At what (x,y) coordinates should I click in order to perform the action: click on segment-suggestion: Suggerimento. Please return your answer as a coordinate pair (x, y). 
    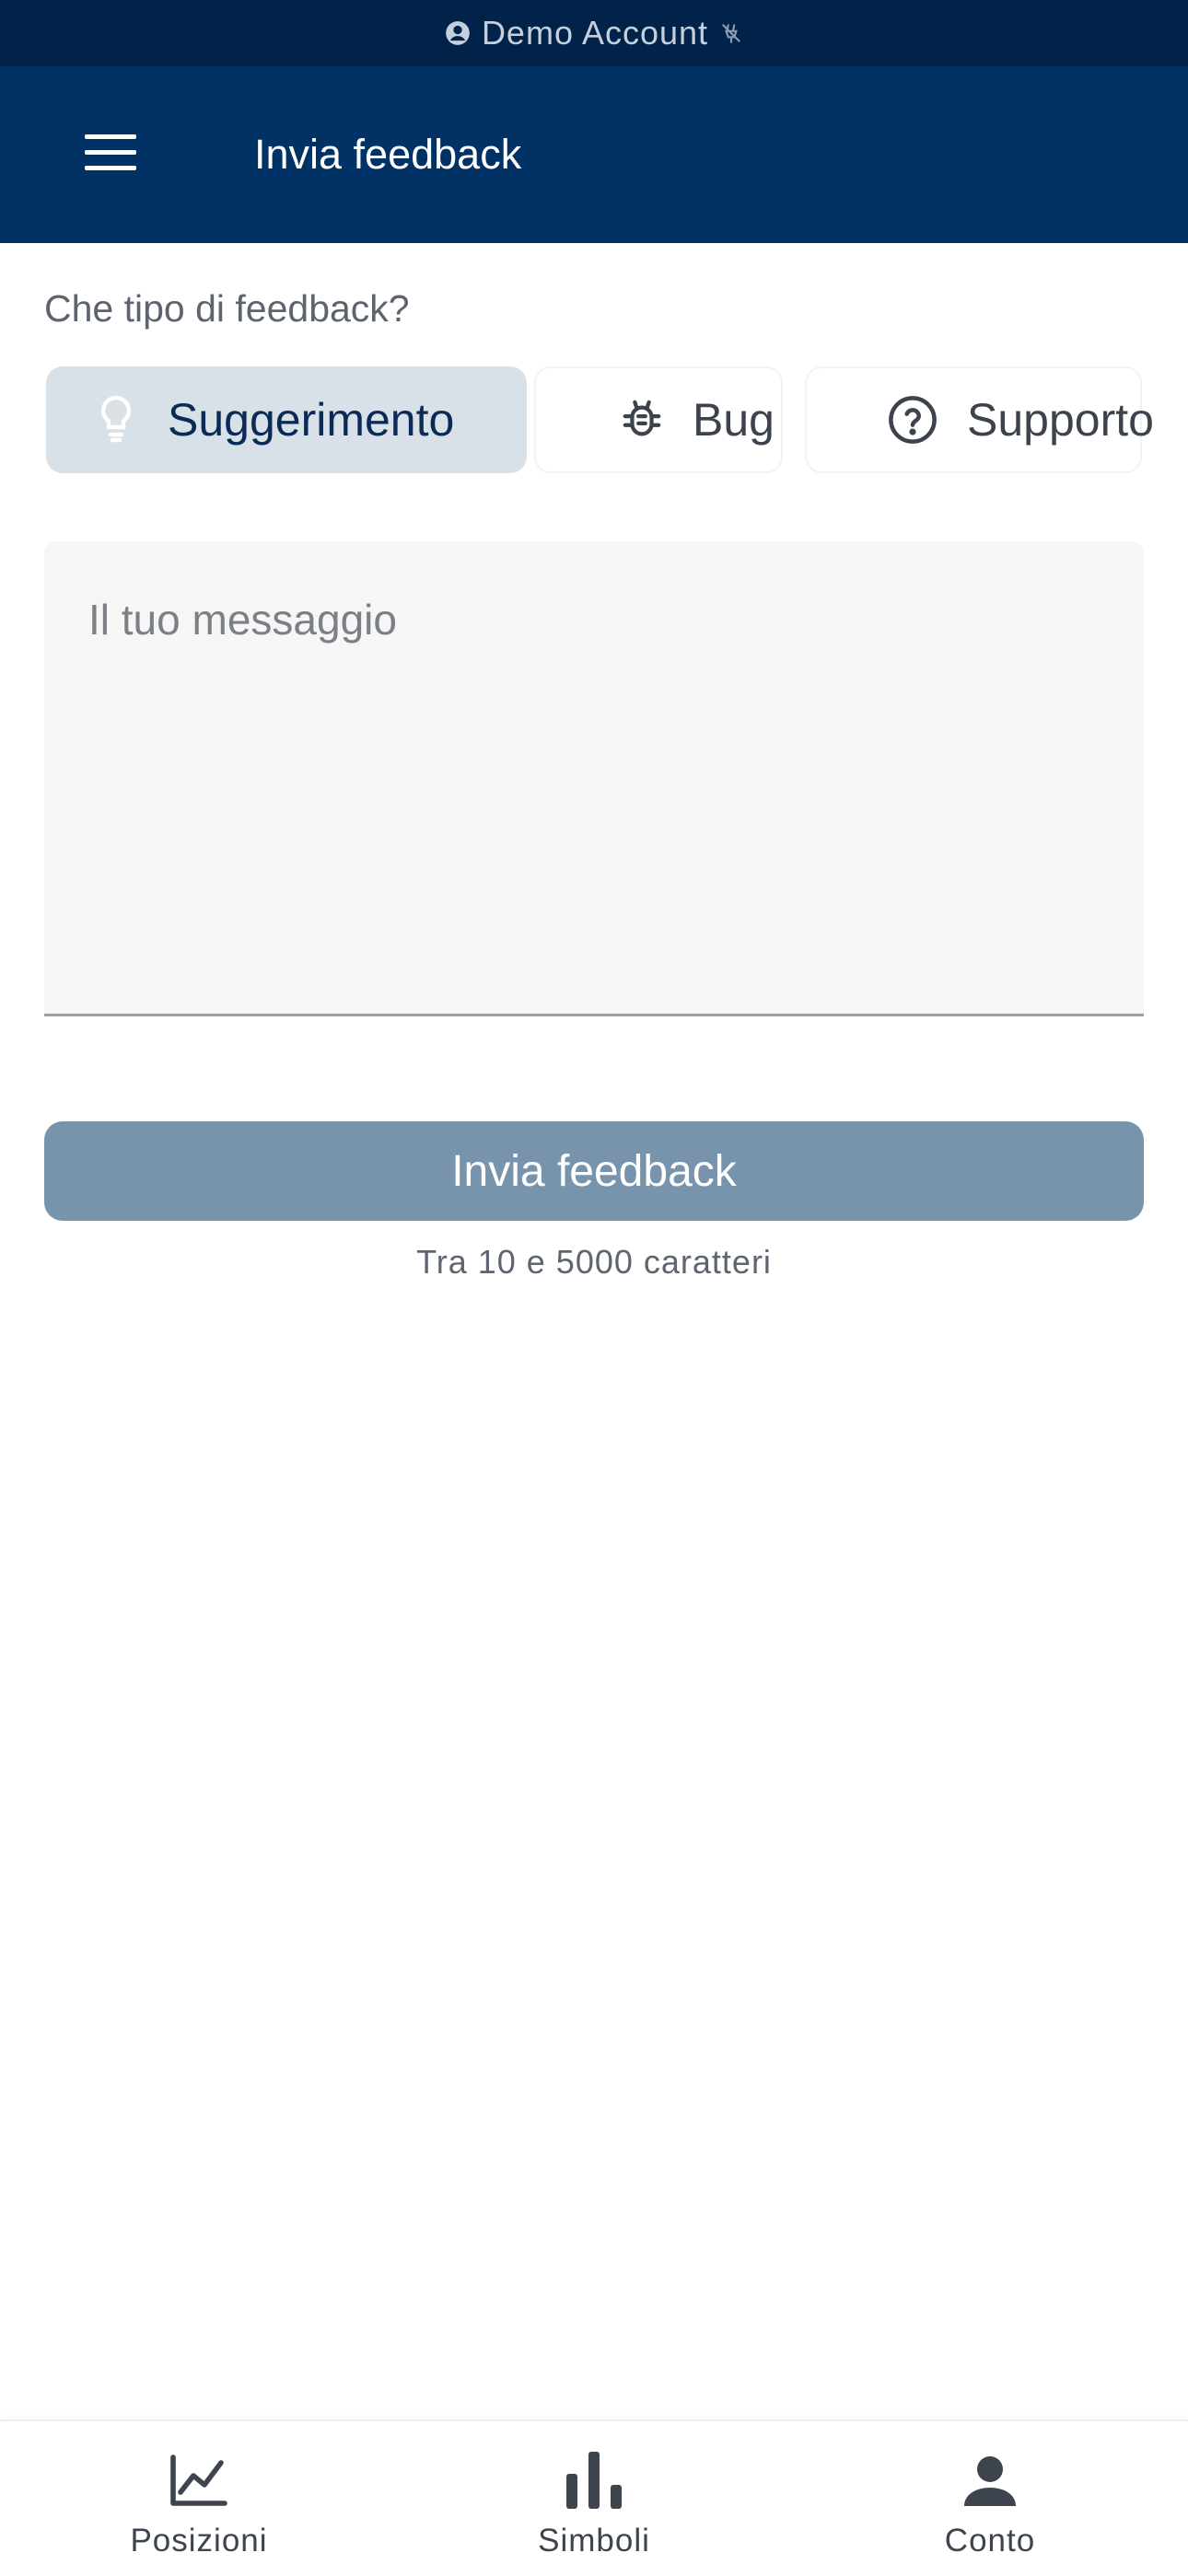
    Looking at the image, I should click on (286, 419).